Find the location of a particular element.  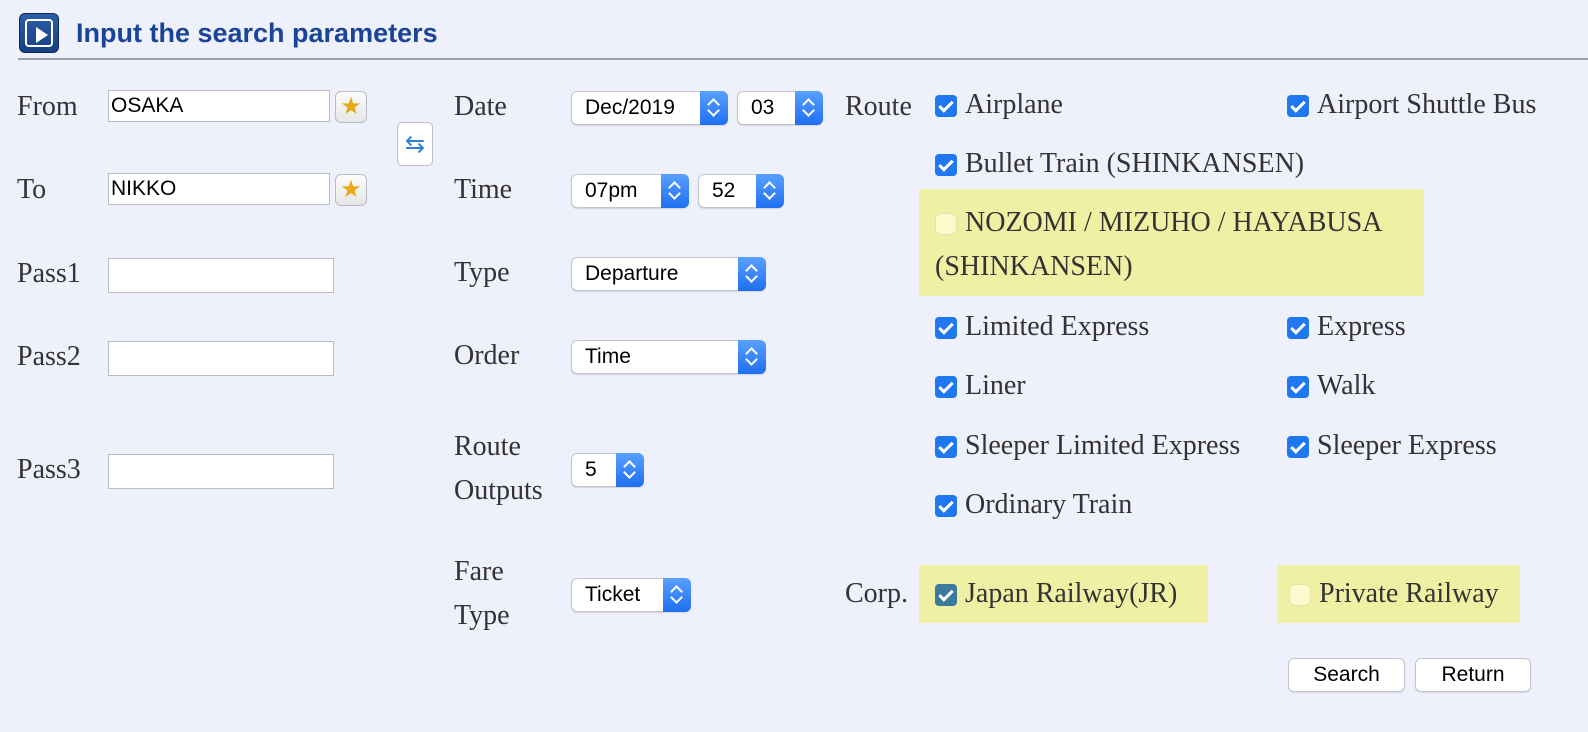

pass3-input is located at coordinates (221, 471).